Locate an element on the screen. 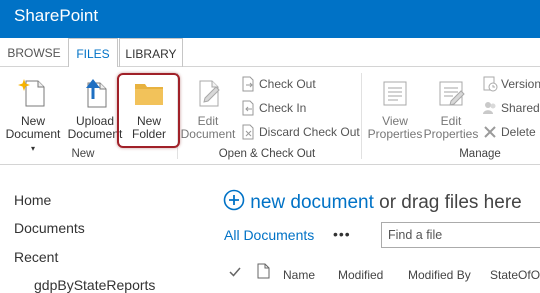 The height and width of the screenshot is (293, 540). find-file-box is located at coordinates (460, 235).